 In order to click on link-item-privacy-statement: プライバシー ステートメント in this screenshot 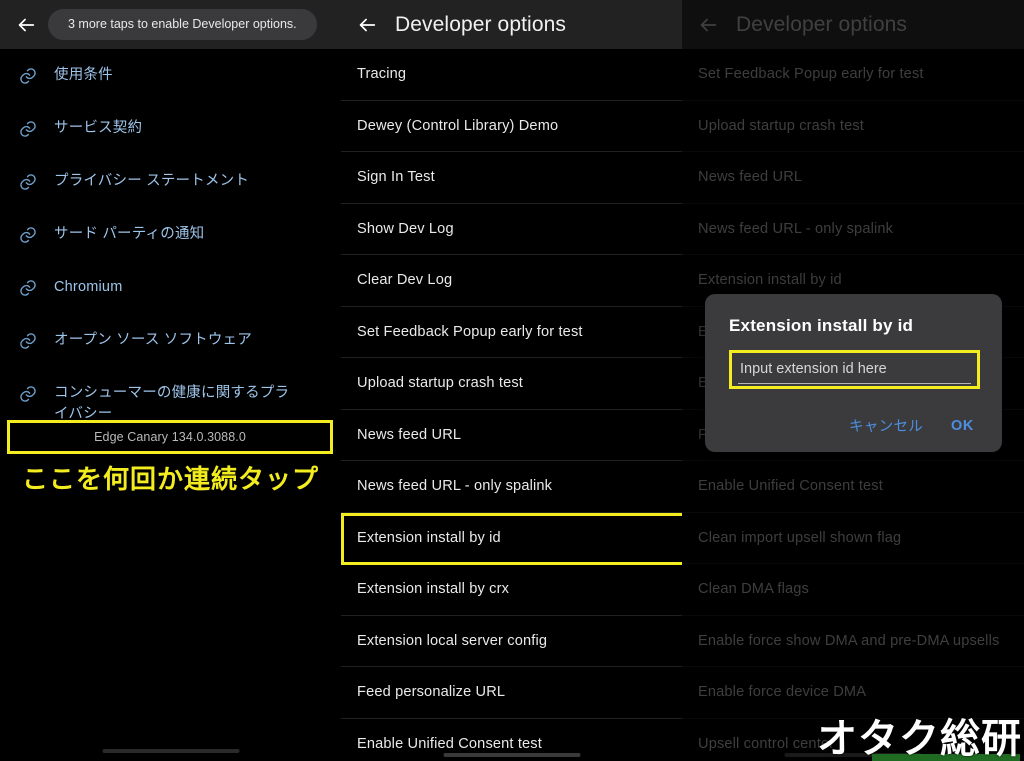, I will do `click(170, 186)`.